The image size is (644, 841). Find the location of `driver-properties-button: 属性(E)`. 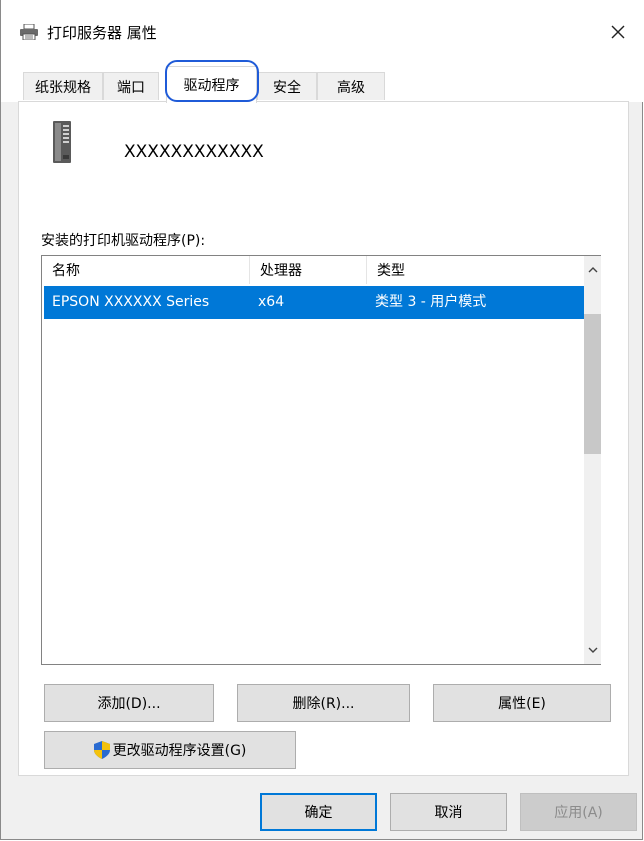

driver-properties-button: 属性(E) is located at coordinates (522, 703).